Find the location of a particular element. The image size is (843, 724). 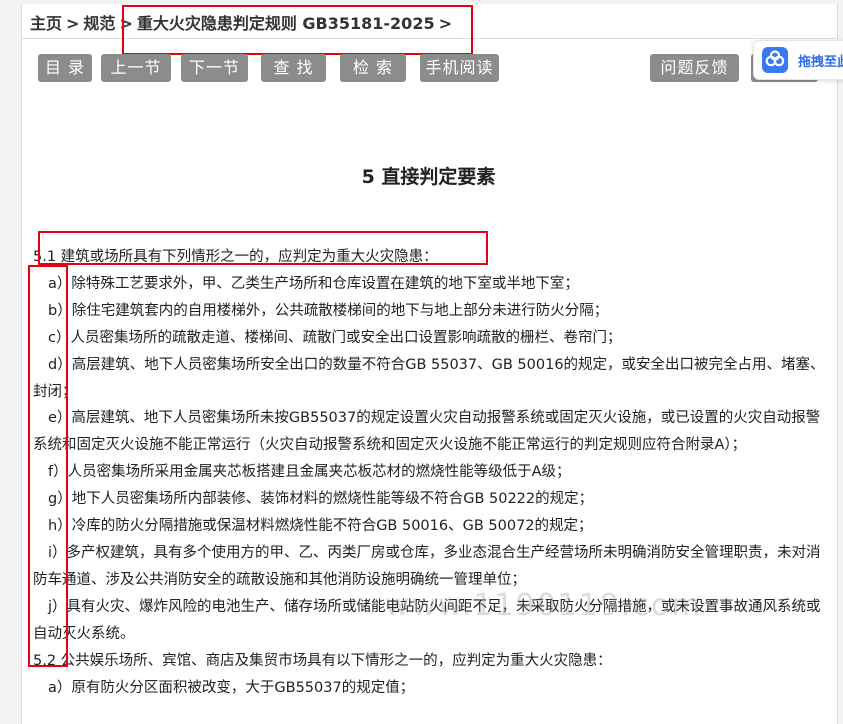

cloud-drive-icon is located at coordinates (775, 60).